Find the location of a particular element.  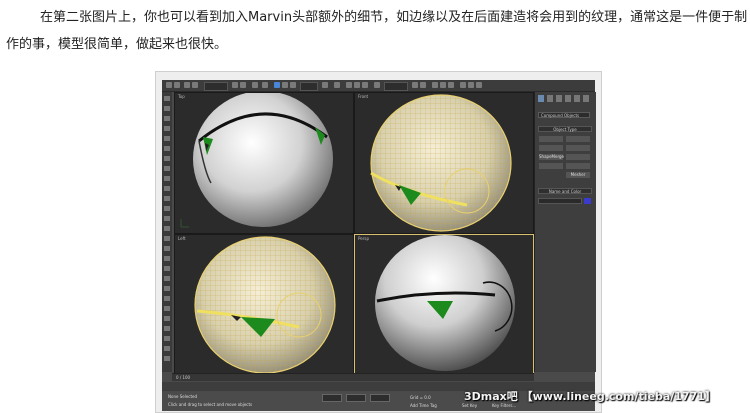

grid-readout: Grid = 0.0 is located at coordinates (420, 397).